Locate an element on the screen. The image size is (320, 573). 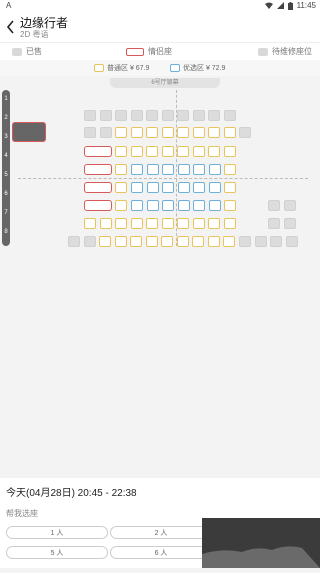
legend-sold-label: 已售 is located at coordinates (34, 51).